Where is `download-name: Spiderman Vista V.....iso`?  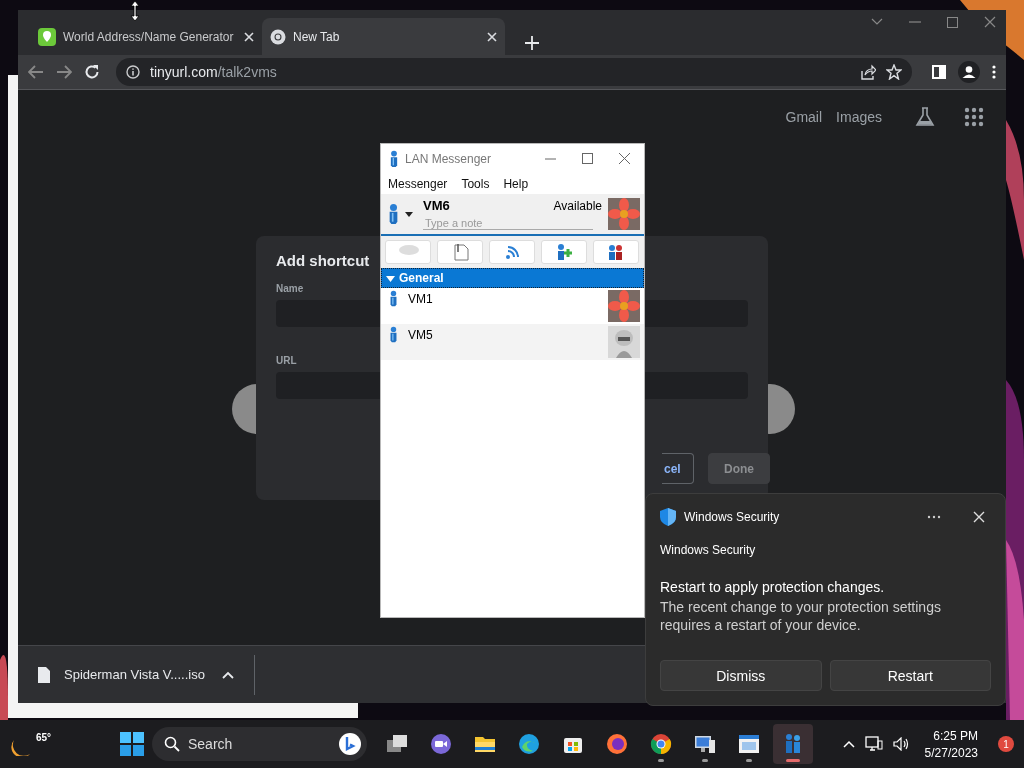
download-name: Spiderman Vista V.....iso is located at coordinates (136, 674).